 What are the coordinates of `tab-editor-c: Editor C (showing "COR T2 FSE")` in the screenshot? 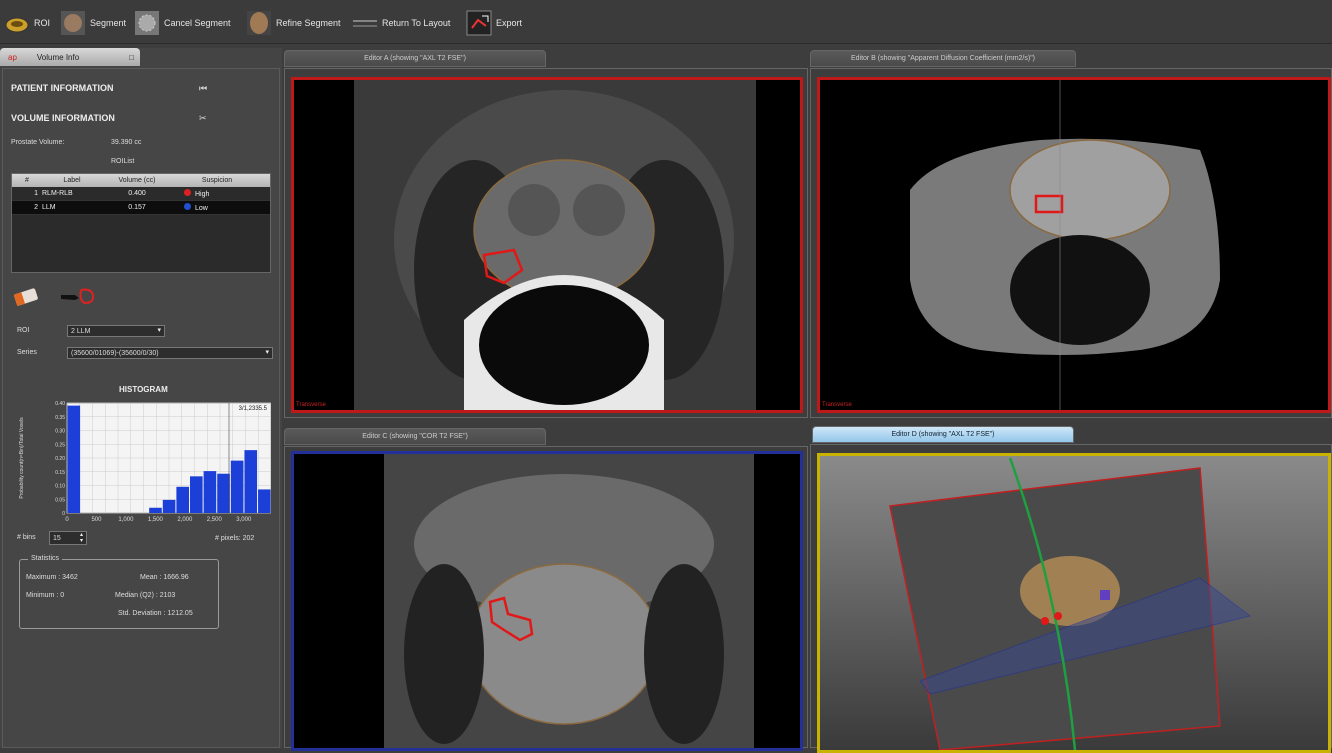 It's located at (415, 436).